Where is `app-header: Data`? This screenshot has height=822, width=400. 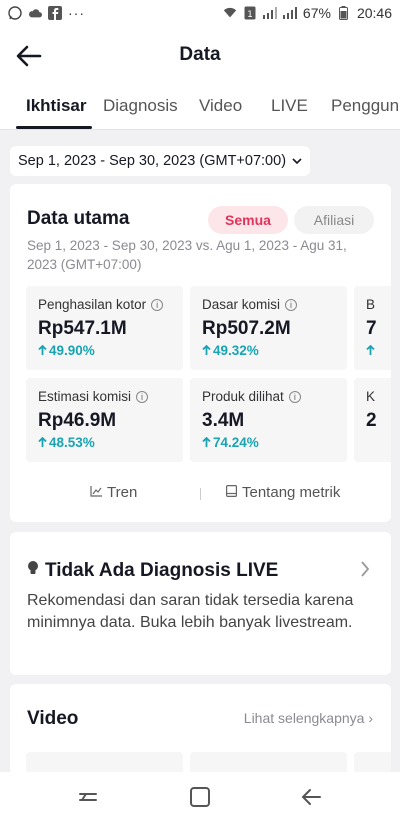
app-header: Data is located at coordinates (200, 56).